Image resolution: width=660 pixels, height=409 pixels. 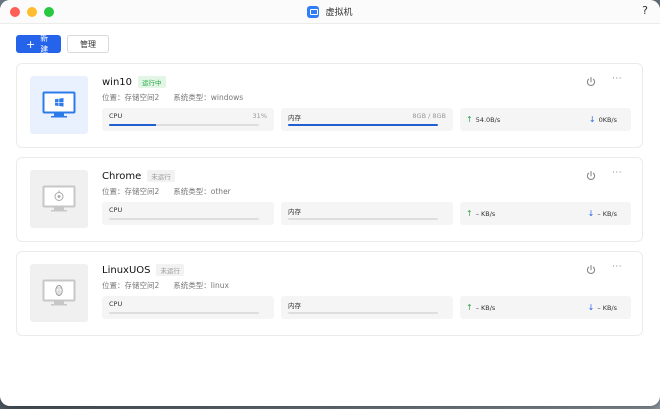 What do you see at coordinates (607, 119) in the screenshot?
I see `download-rate: 0KB/s` at bounding box center [607, 119].